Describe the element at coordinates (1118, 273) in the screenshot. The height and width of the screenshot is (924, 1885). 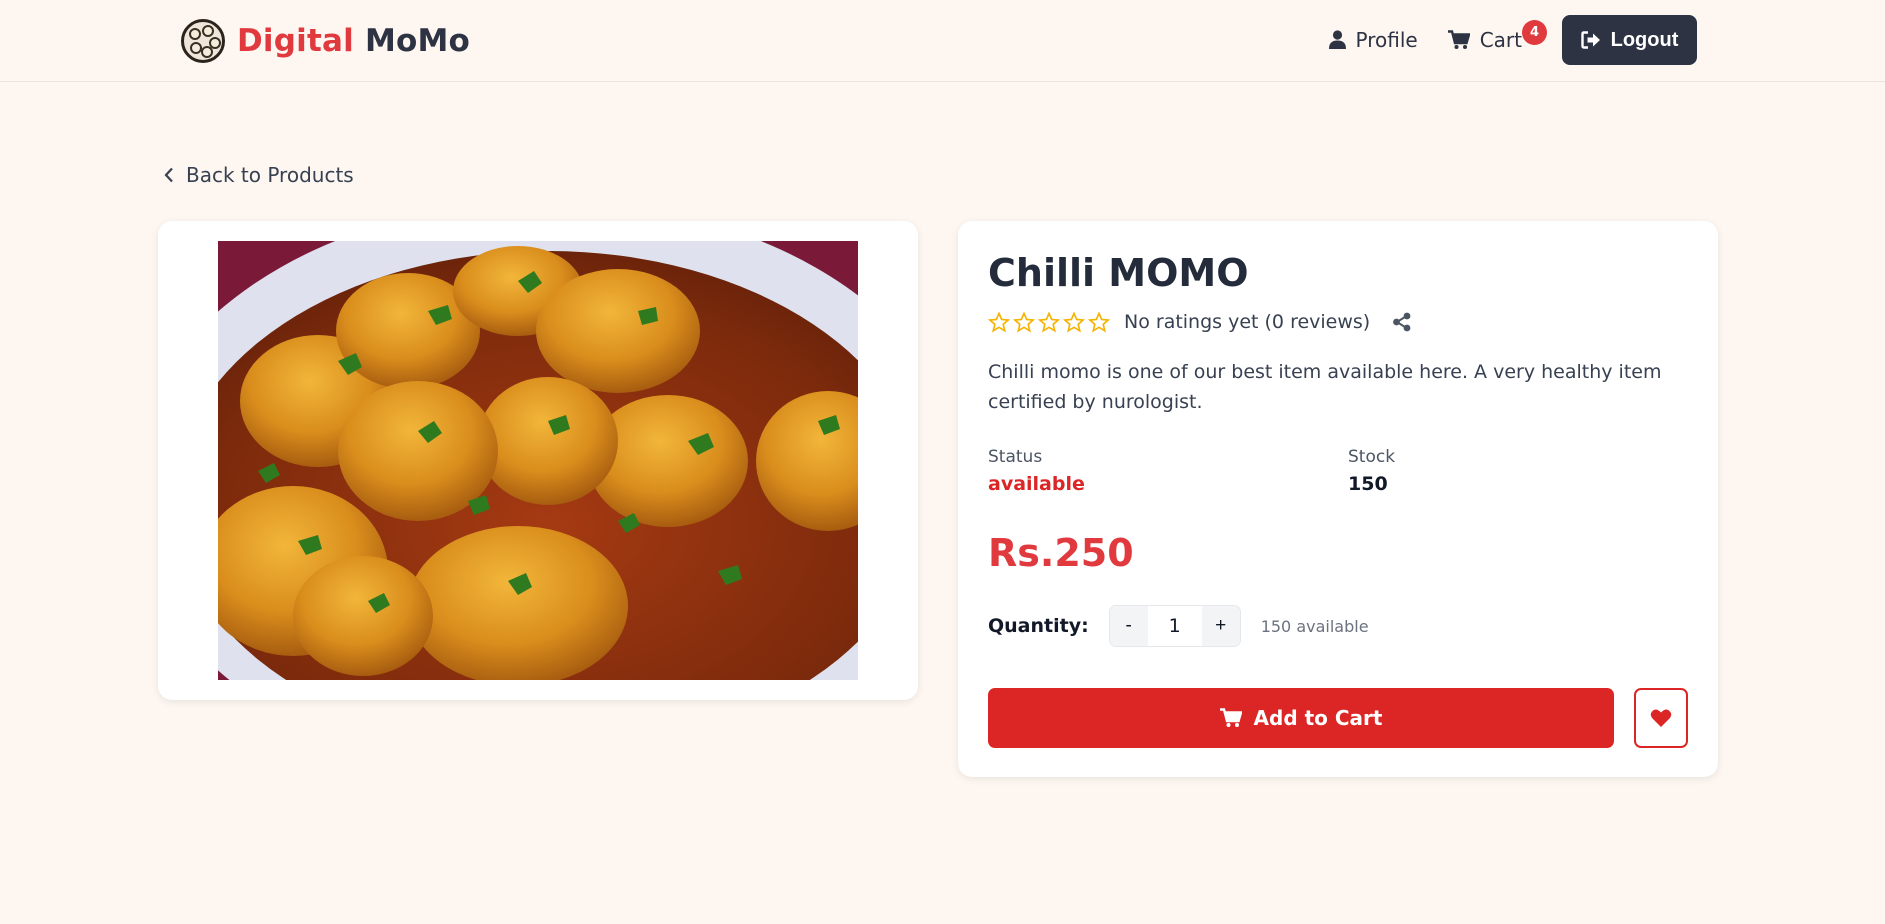
I see `product-title: Chilli MOMO` at that location.